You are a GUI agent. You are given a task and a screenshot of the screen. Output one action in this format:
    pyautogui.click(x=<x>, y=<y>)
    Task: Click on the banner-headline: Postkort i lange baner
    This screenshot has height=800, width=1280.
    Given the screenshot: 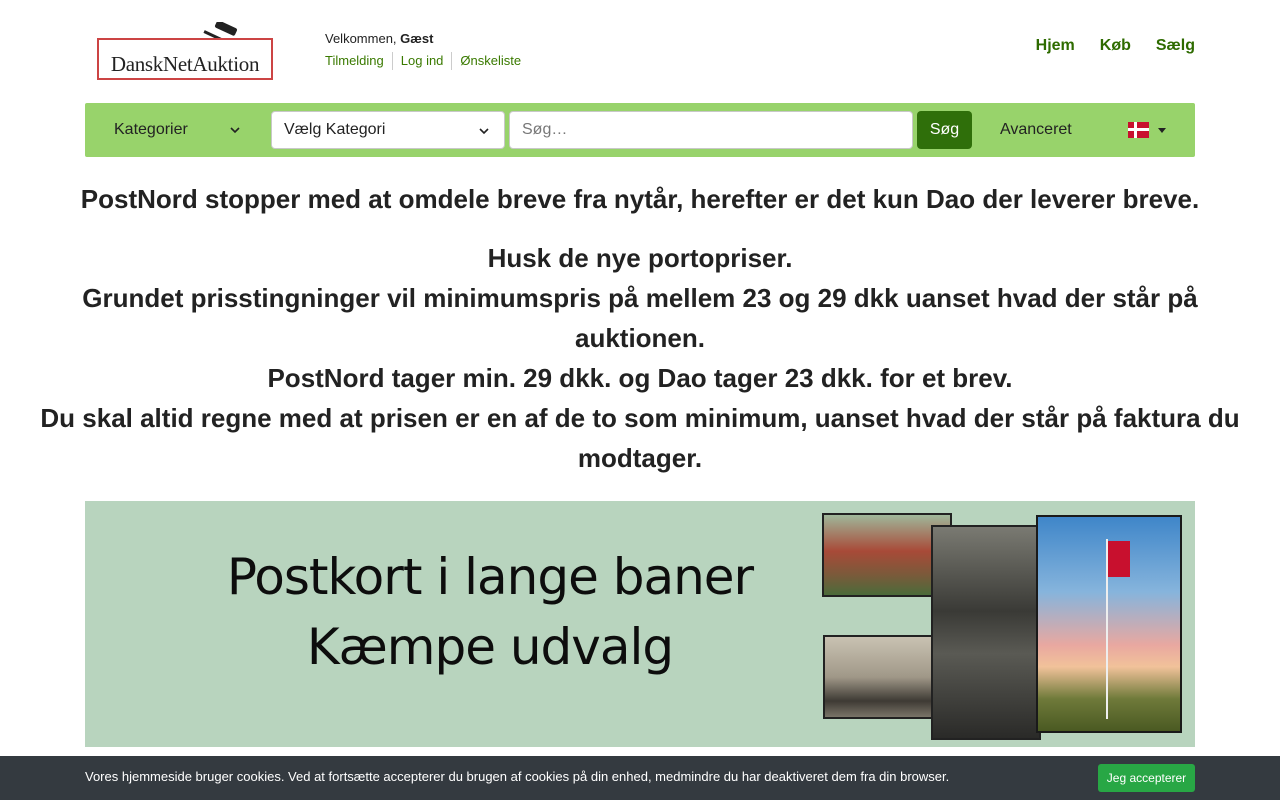 What is the action you would take?
    pyautogui.click(x=490, y=577)
    